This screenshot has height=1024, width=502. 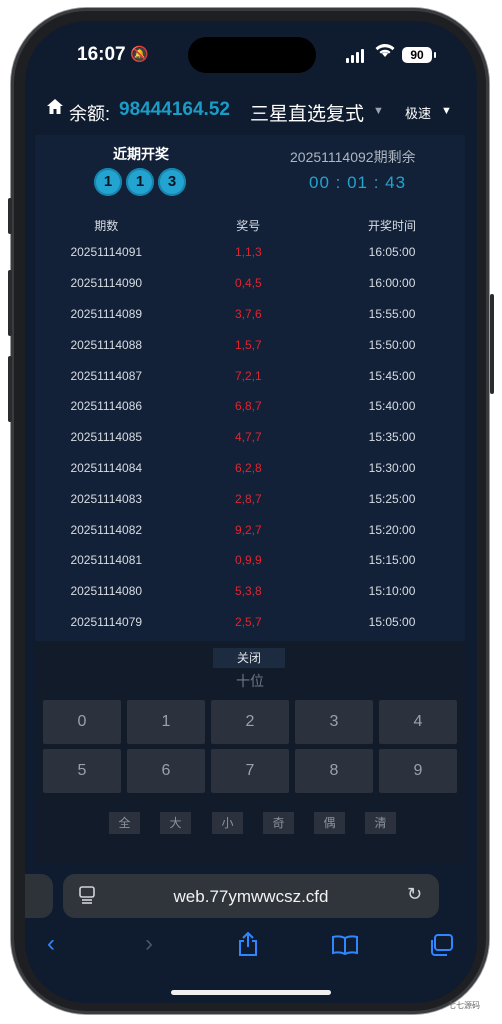 I want to click on row-draw-time: 15:05:00, so click(x=392, y=621).